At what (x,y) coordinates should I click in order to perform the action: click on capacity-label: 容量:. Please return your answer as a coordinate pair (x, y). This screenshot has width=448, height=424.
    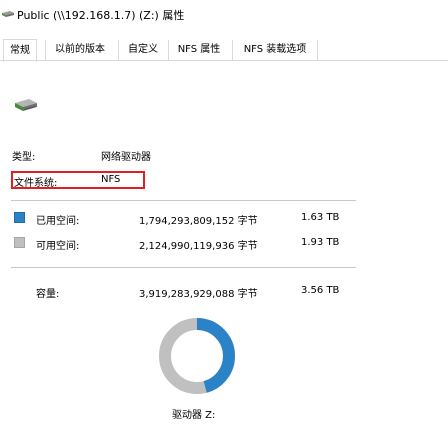
    Looking at the image, I should click on (48, 294).